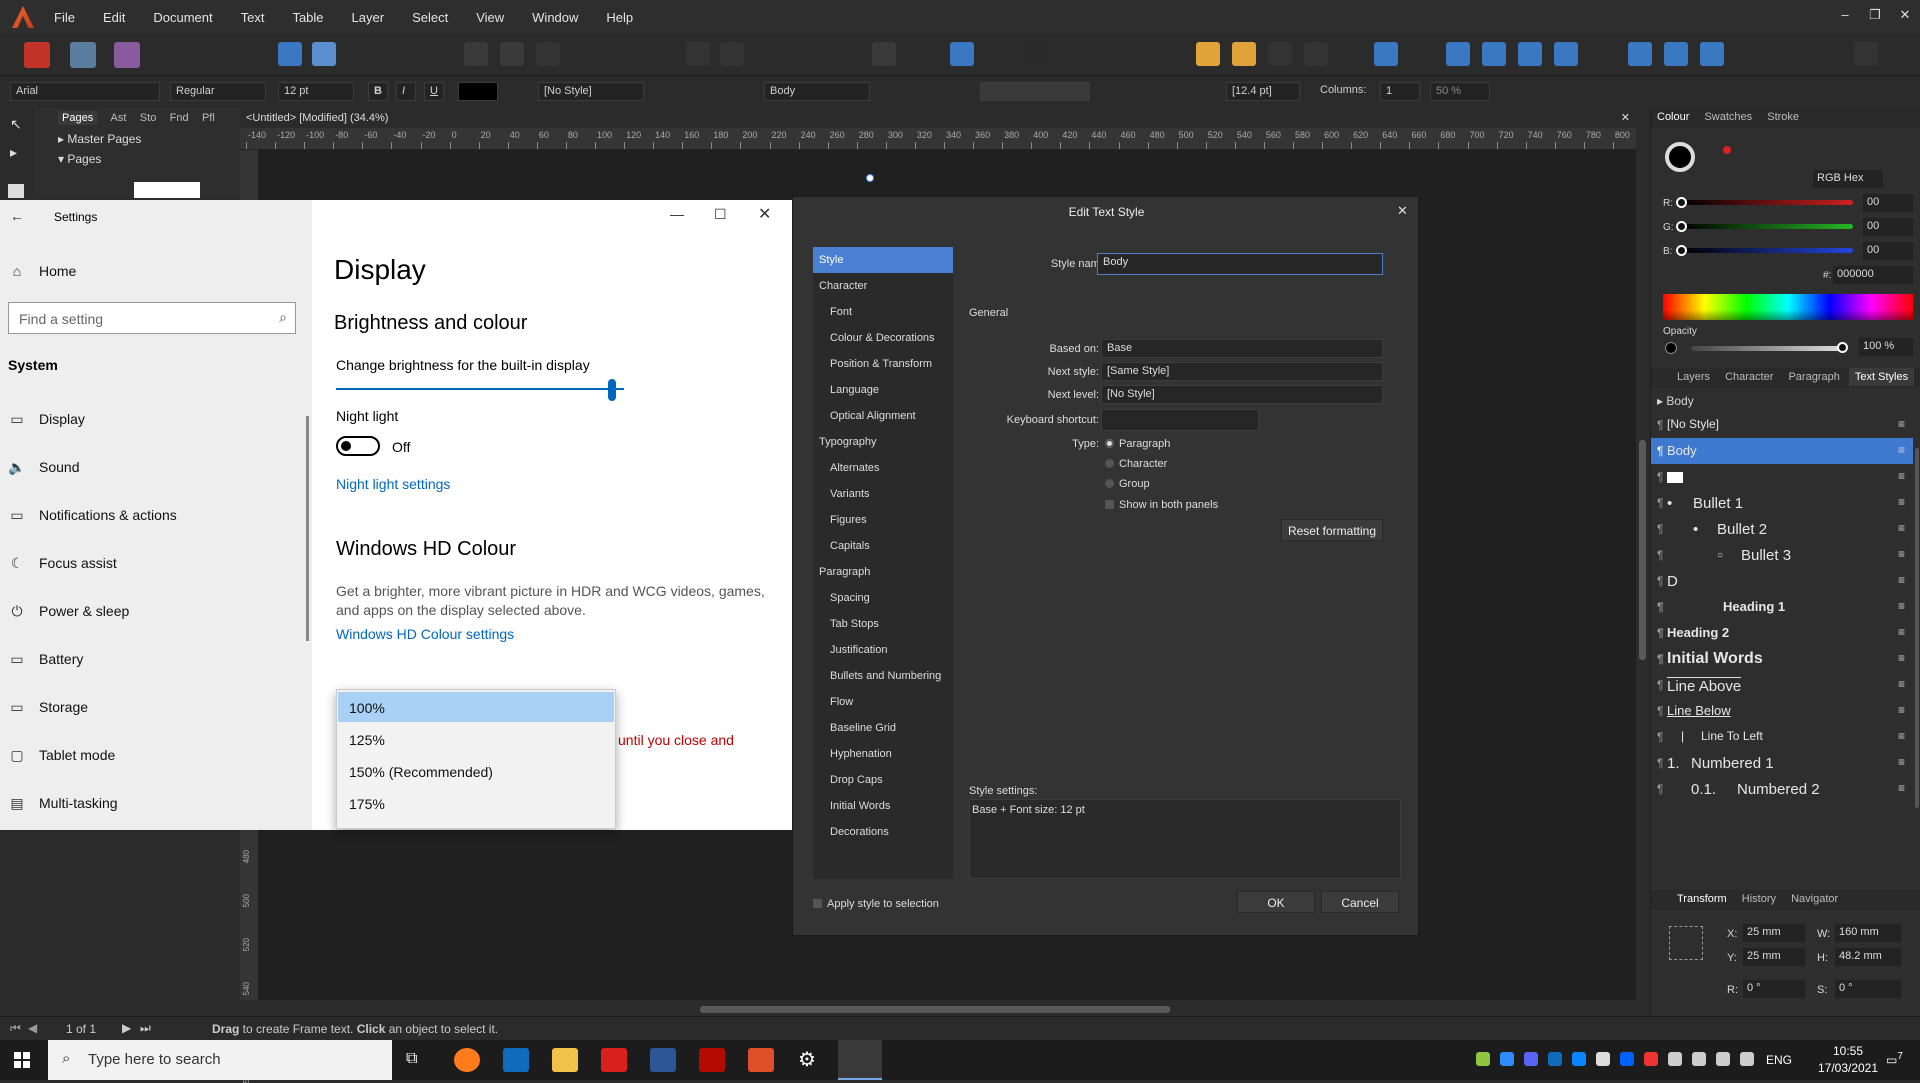 This screenshot has width=1920, height=1083. What do you see at coordinates (663, 1060) in the screenshot?
I see `word-icon` at bounding box center [663, 1060].